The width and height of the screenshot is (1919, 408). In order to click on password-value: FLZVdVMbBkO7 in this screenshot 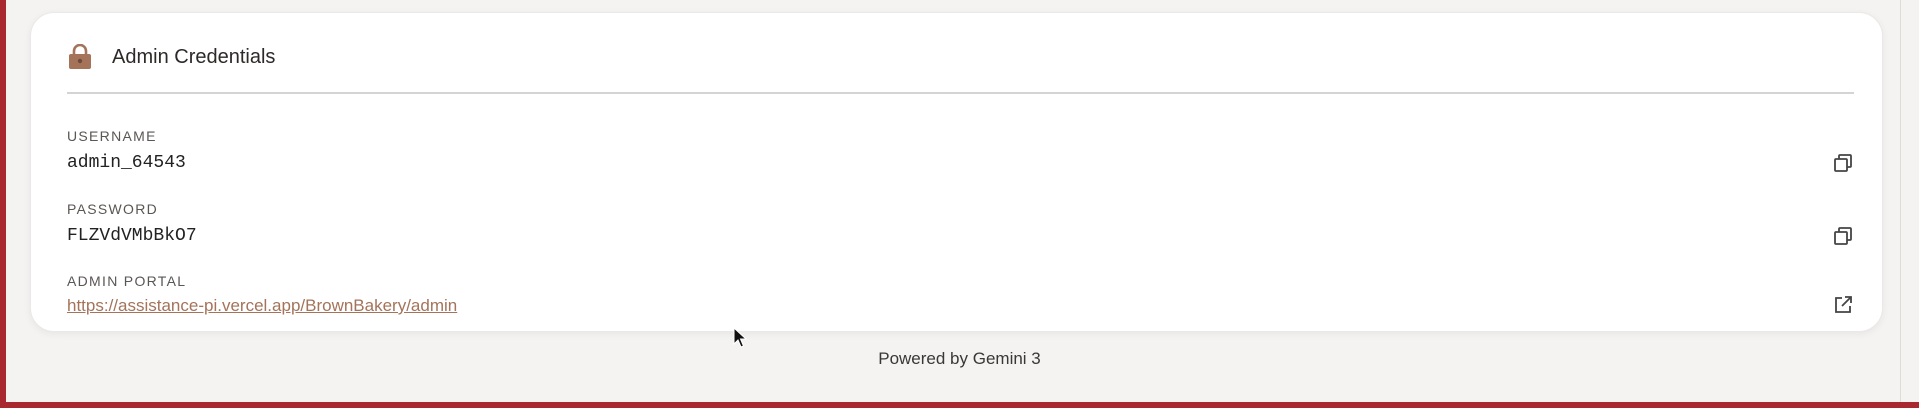, I will do `click(132, 236)`.